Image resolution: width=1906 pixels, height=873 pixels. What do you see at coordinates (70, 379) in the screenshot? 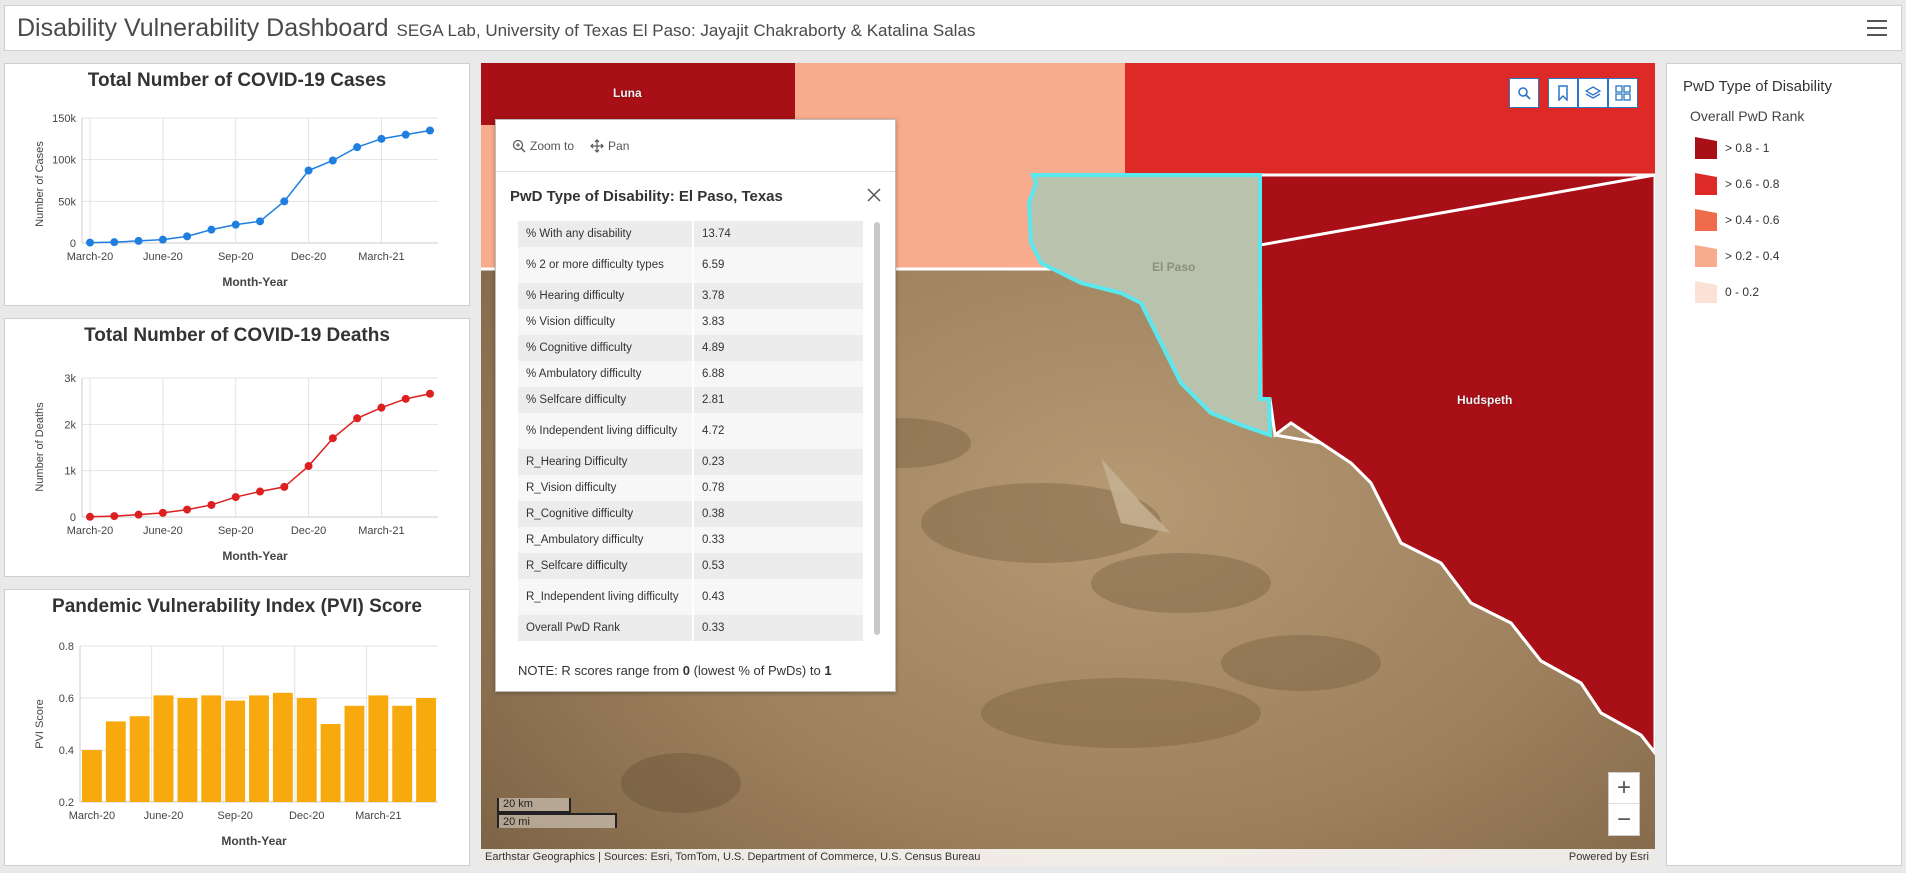
I see `y-tick-label: 3k` at bounding box center [70, 379].